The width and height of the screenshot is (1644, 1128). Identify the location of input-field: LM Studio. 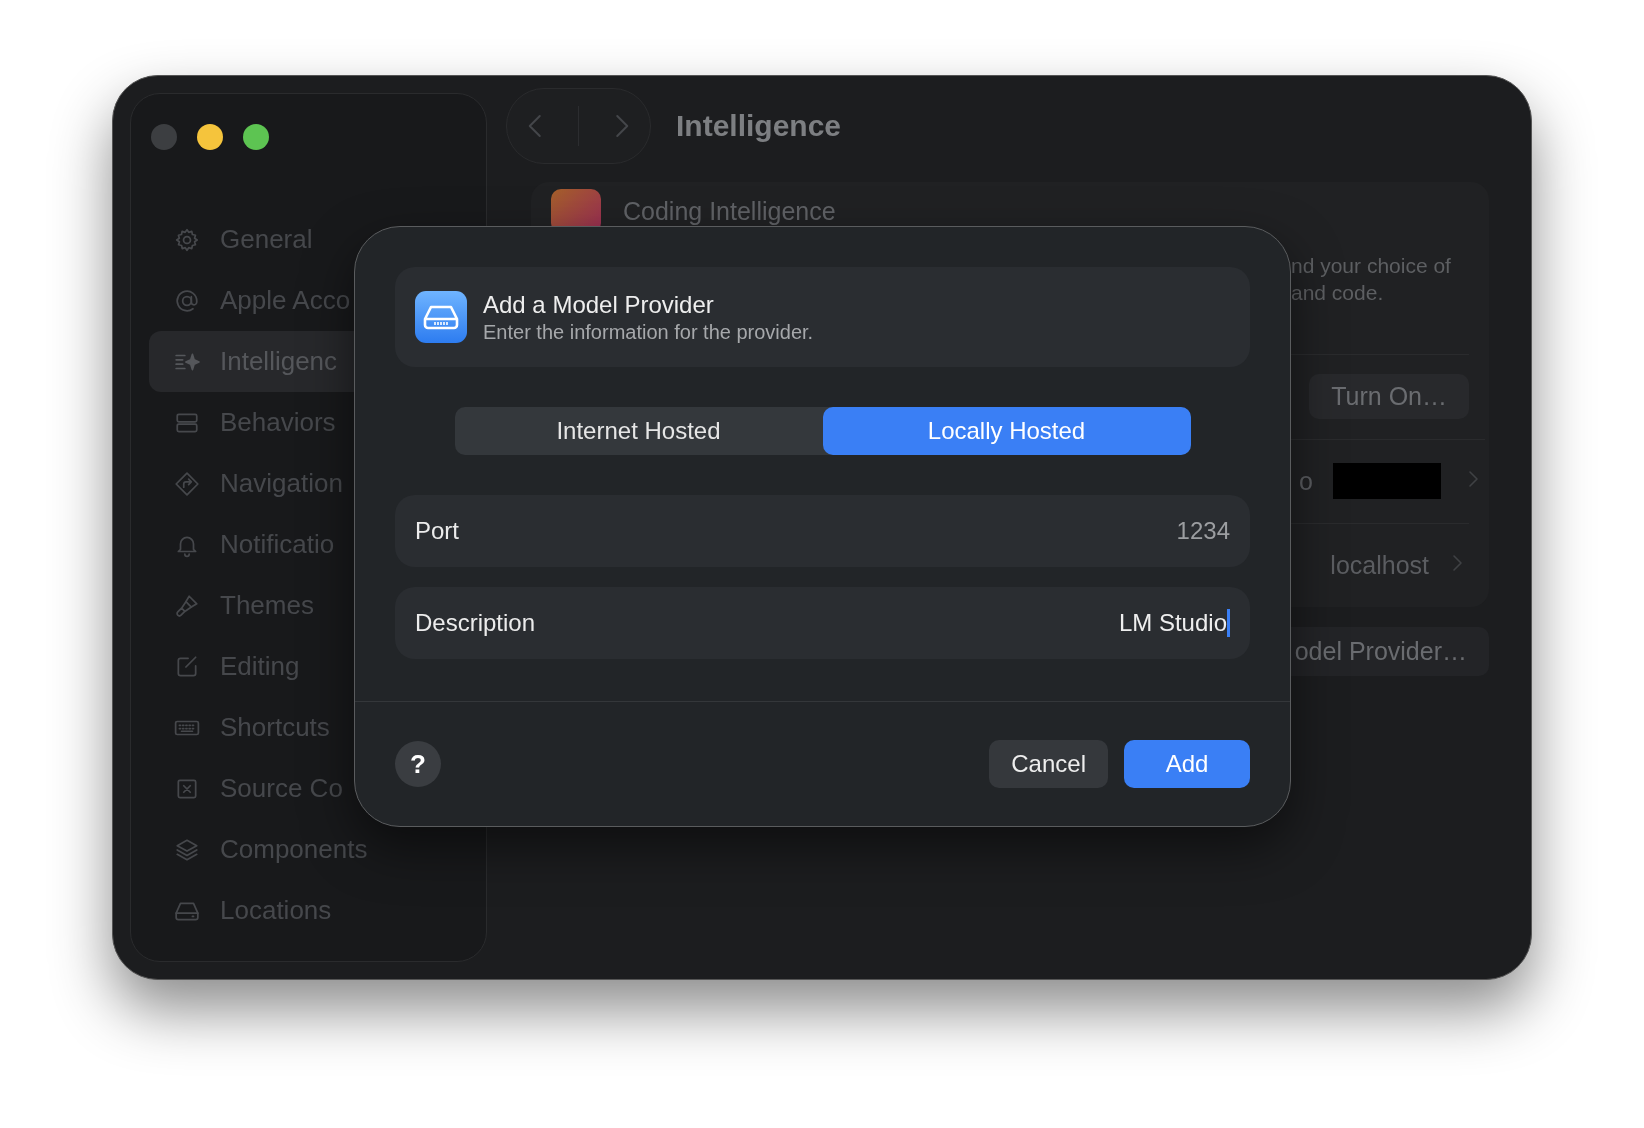
(1174, 623).